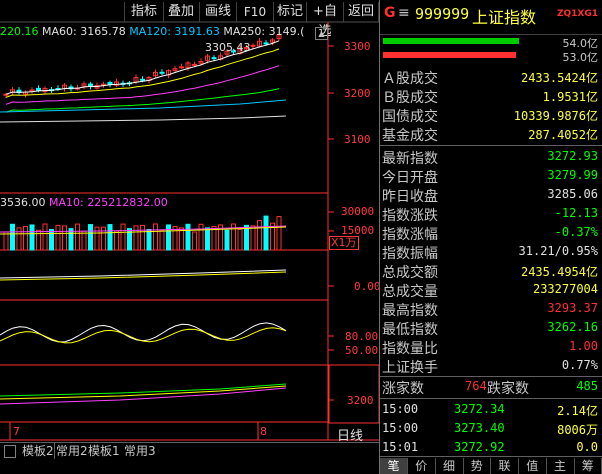 The width and height of the screenshot is (602, 474). I want to click on panel-header: G ≡ 999999 上证指数 ZQ1XG1, so click(491, 15).